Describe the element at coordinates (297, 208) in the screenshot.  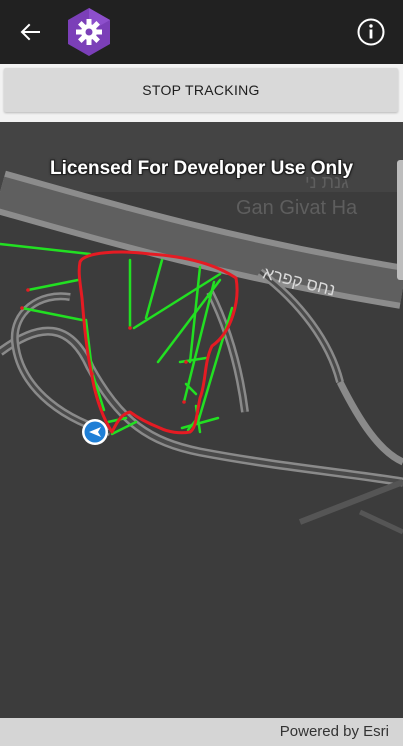
I see `area-label: Gan Givat Ha` at that location.